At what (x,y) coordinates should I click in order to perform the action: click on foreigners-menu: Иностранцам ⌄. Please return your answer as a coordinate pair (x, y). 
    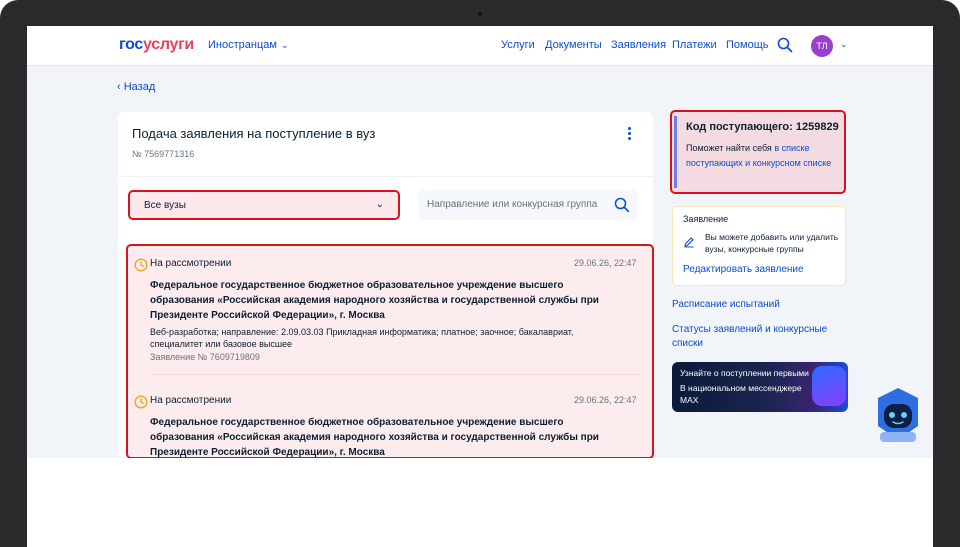
    Looking at the image, I should click on (248, 45).